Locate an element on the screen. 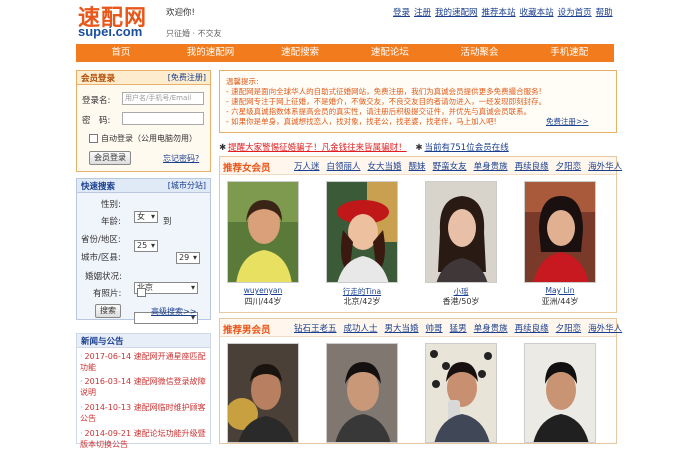  male-cat: 再续良缘 is located at coordinates (532, 329).